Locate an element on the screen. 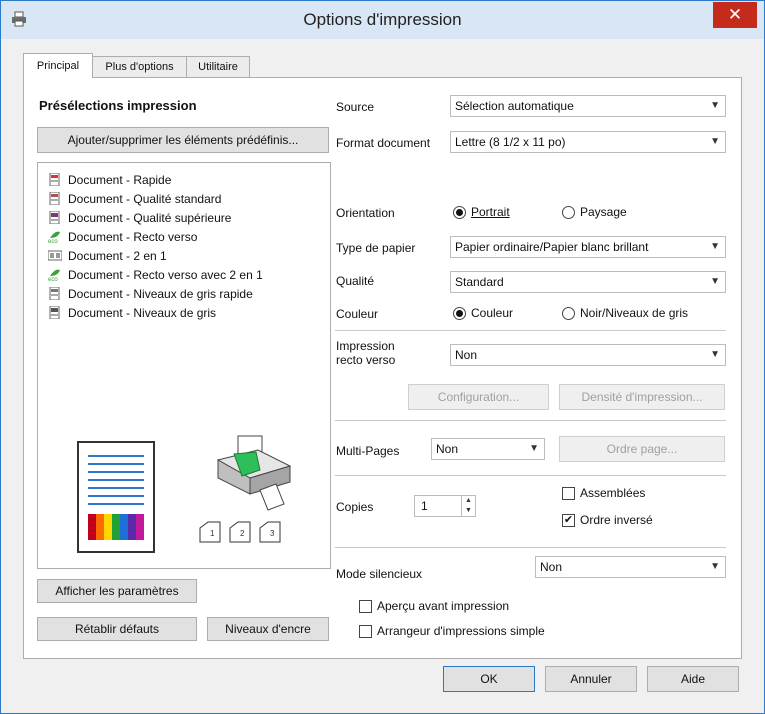 The image size is (765, 714). preset-item: Document - 2 en 1 is located at coordinates (107, 257).